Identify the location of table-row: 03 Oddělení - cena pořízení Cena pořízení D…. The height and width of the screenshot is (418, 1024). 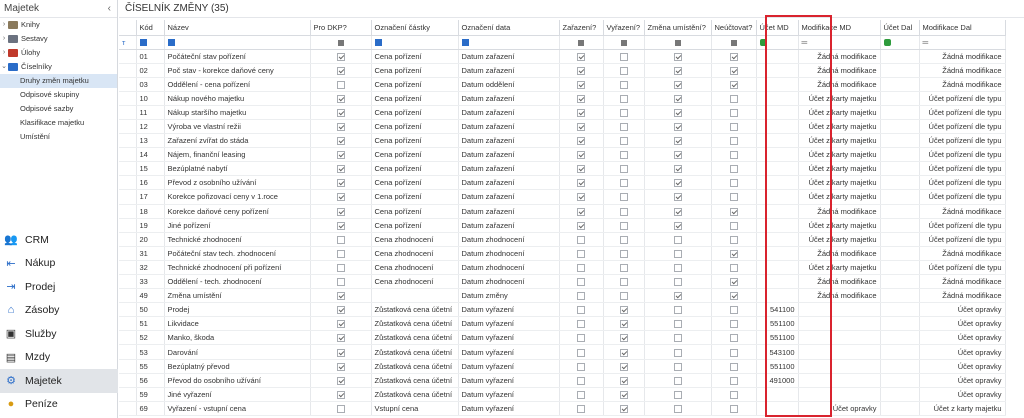
(562, 84).